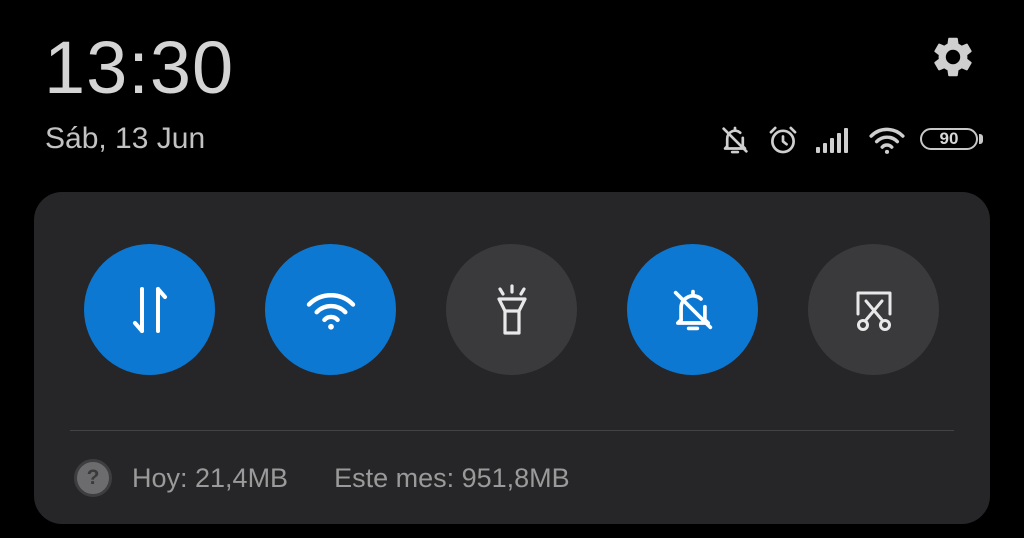 The image size is (1024, 538). Describe the element at coordinates (834, 140) in the screenshot. I see `signal-icon` at that location.